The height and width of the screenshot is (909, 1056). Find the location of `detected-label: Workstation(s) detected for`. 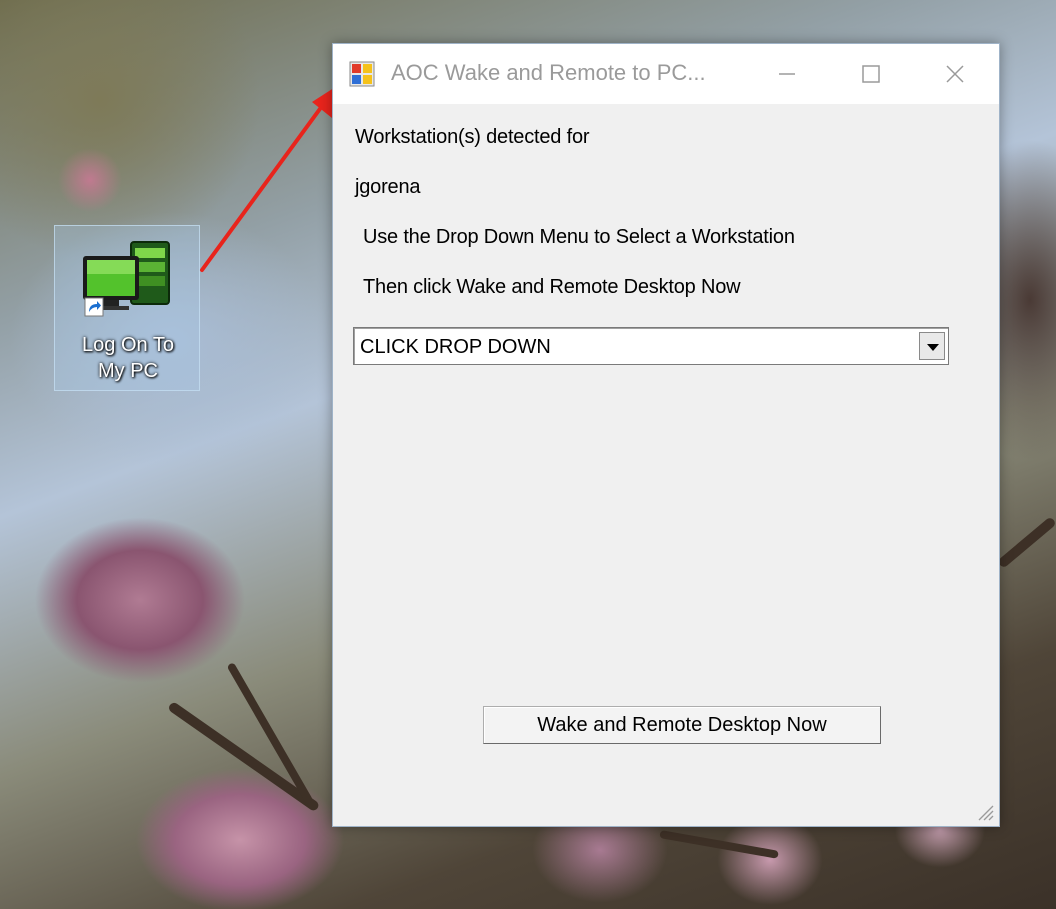

detected-label: Workstation(s) detected for is located at coordinates (472, 137).